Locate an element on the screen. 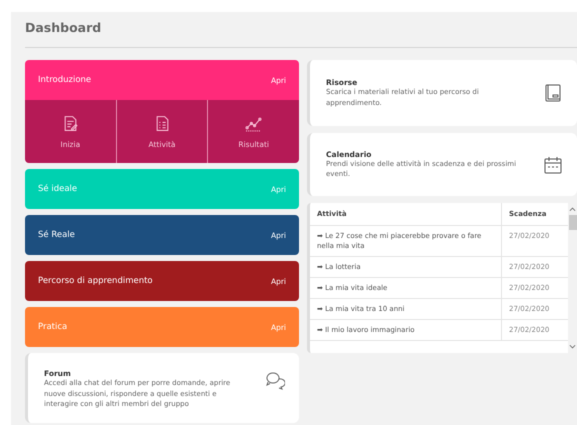  book-icon is located at coordinates (553, 93).